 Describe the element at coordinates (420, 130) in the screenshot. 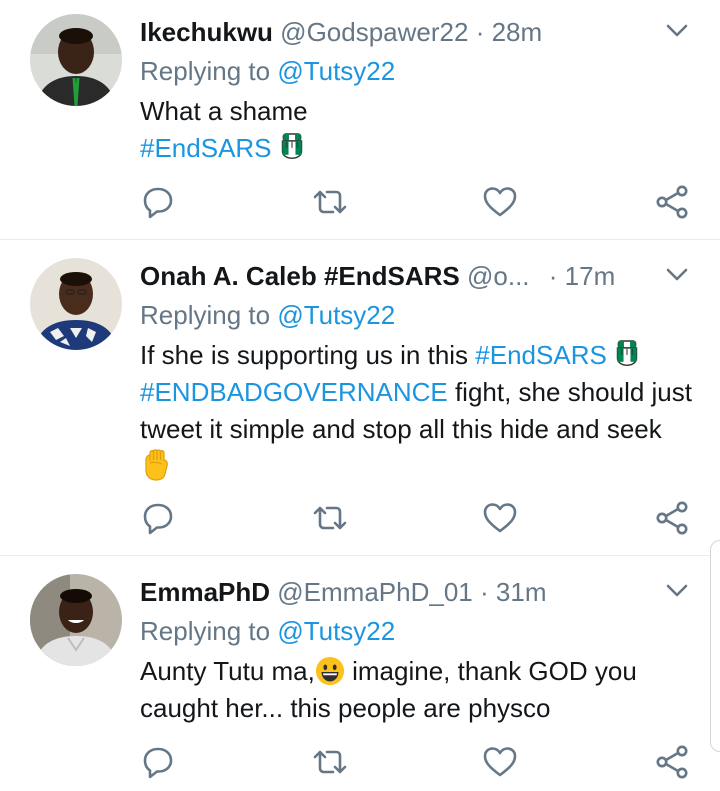

I see `tweet-body: What a shame #EndSARS` at that location.